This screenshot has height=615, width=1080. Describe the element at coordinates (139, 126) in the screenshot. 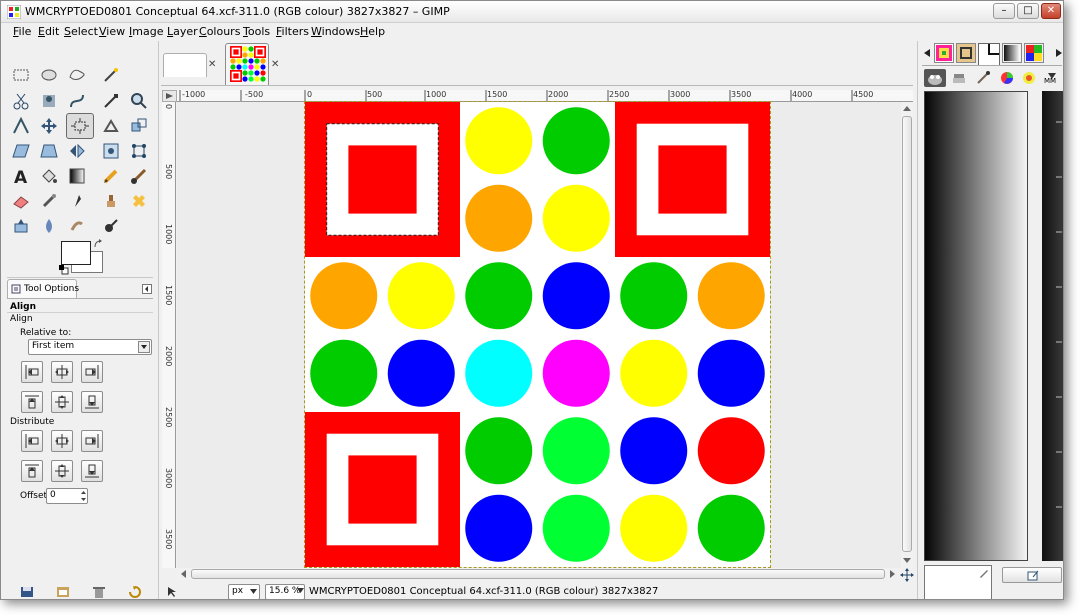

I see `scale-icon` at that location.